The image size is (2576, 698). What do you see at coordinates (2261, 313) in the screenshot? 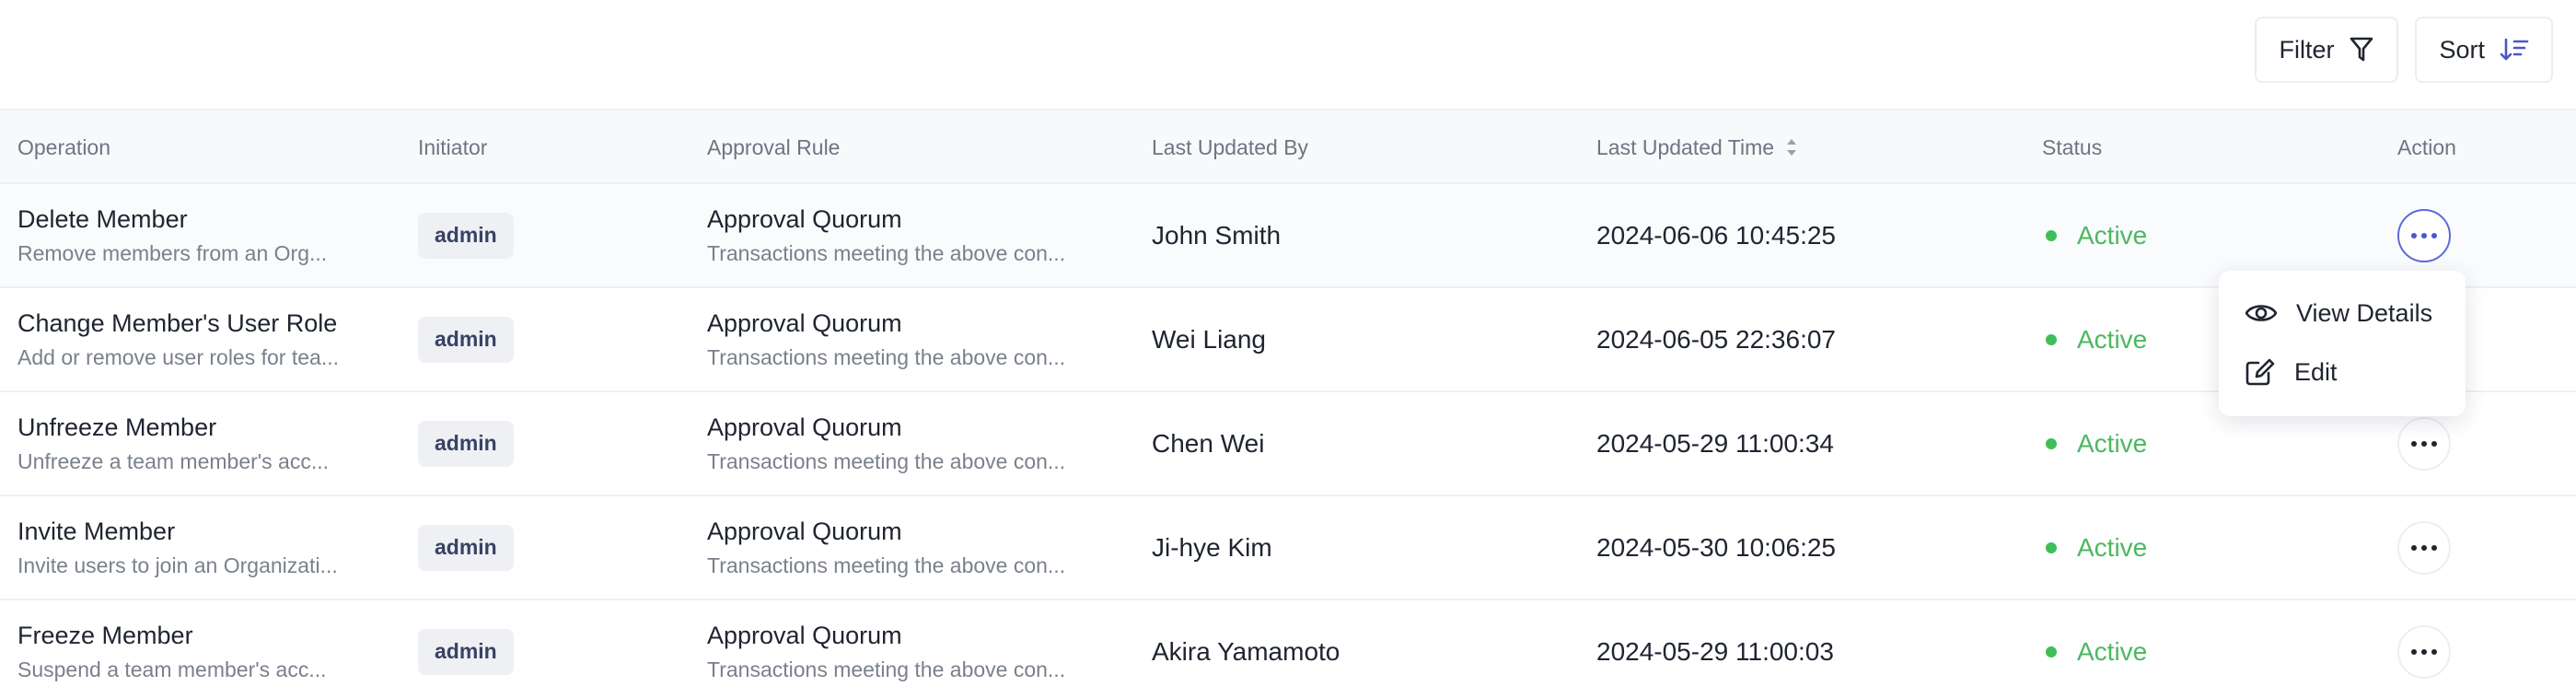
I see `eye-icon` at bounding box center [2261, 313].